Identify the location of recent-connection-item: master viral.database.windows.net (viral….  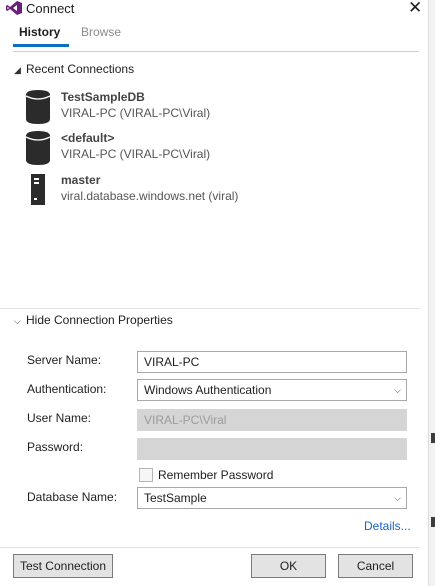
(216, 191).